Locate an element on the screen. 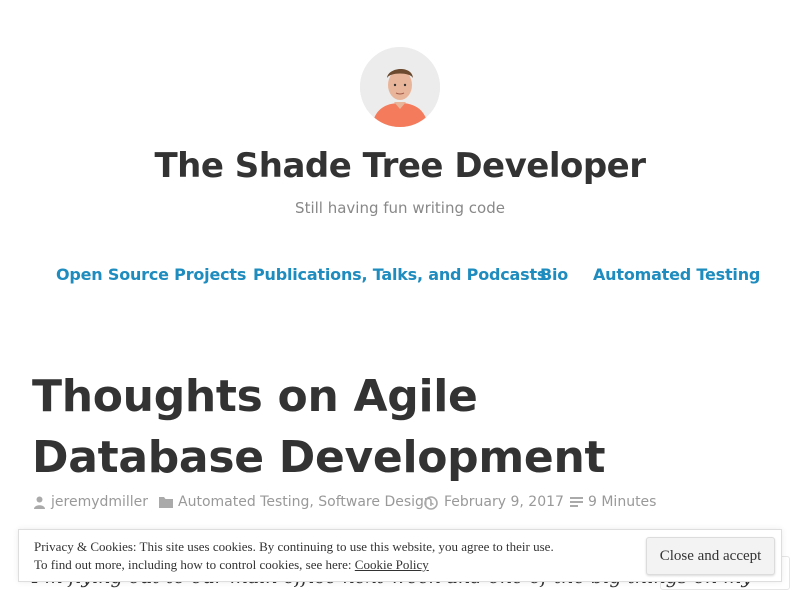 This screenshot has width=800, height=600. text-lines-icon is located at coordinates (576, 502).